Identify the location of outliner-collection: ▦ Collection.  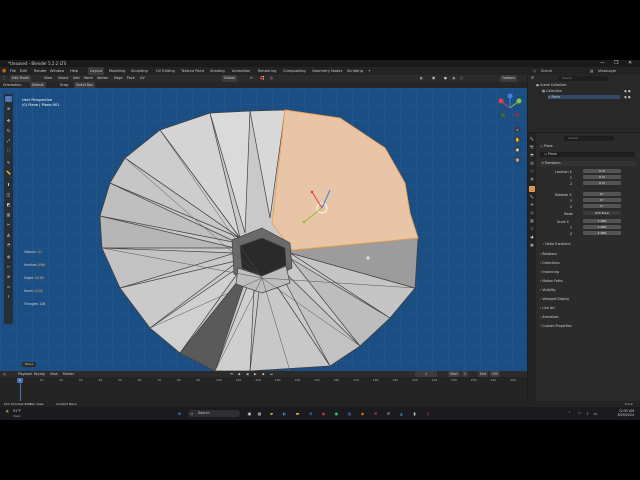
(552, 91).